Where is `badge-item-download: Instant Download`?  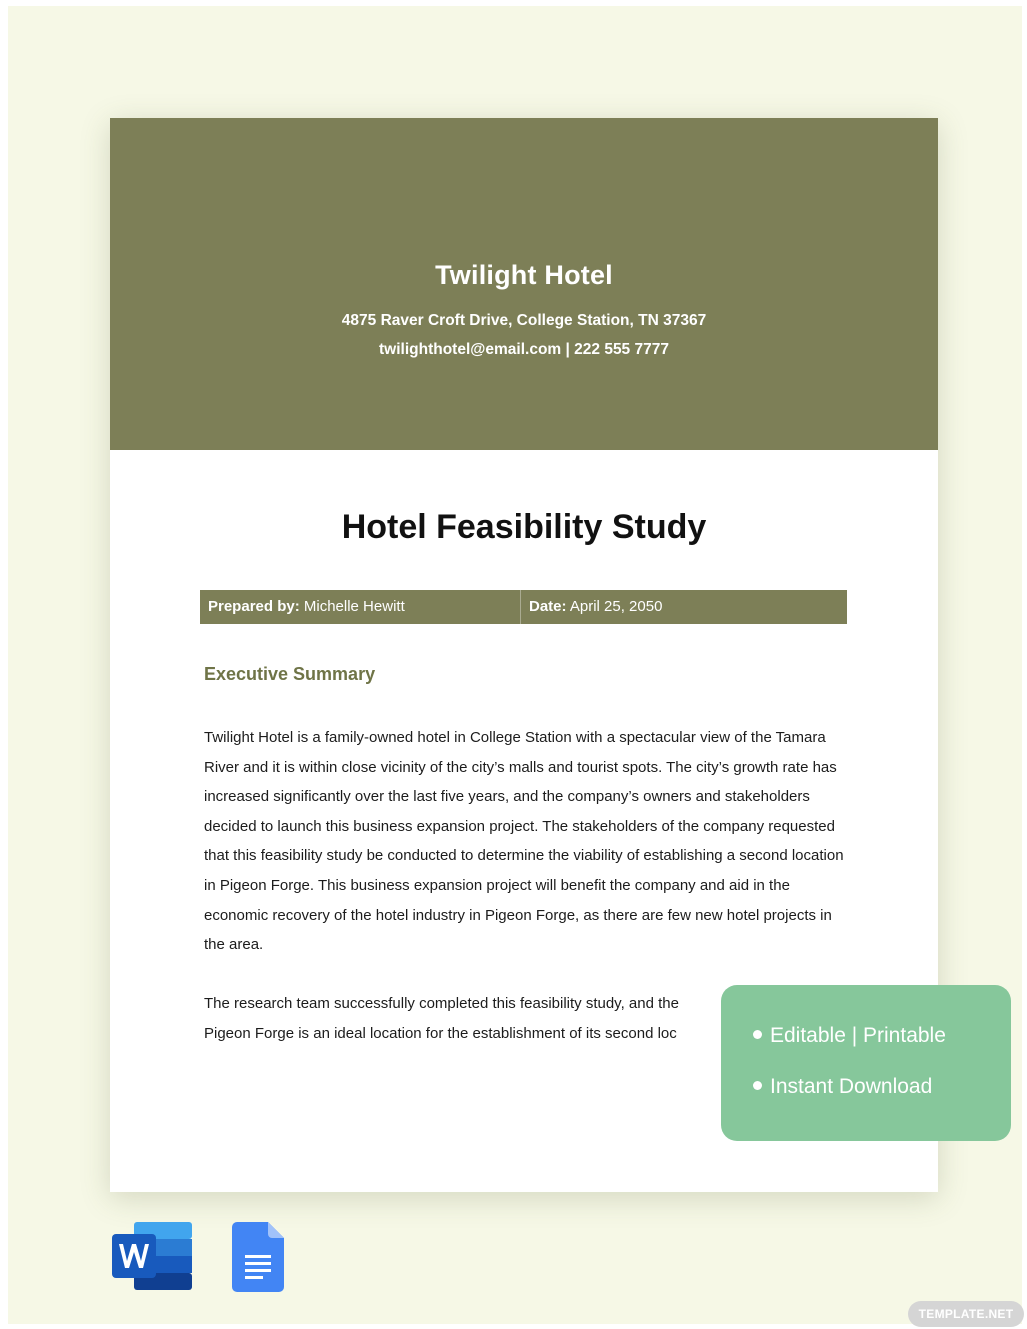
badge-item-download: Instant Download is located at coordinates (842, 1087).